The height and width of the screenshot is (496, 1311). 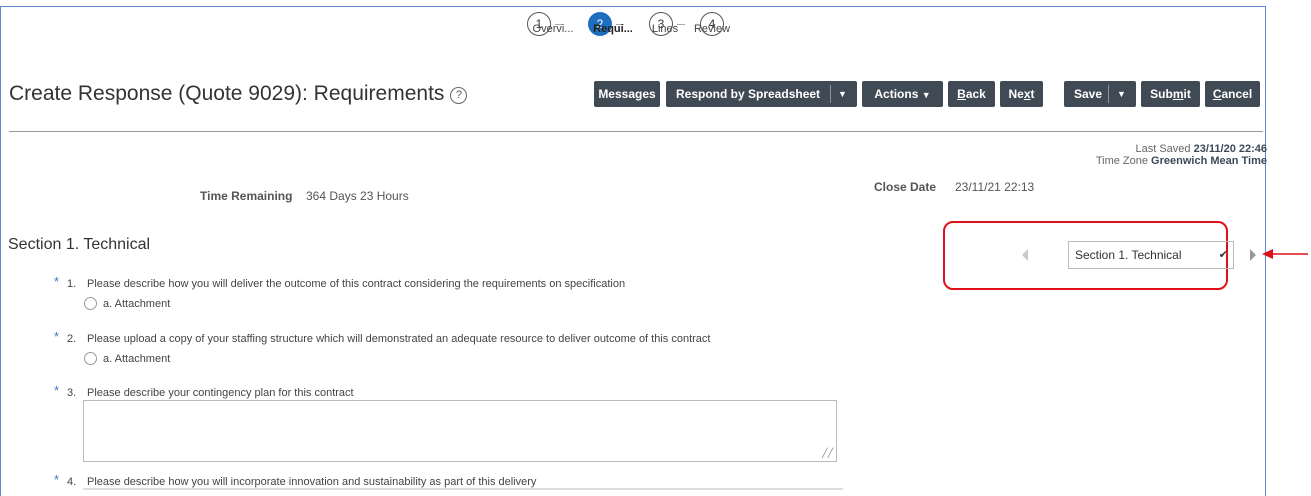 I want to click on annotation-arrow-icon, so click(x=1285, y=254).